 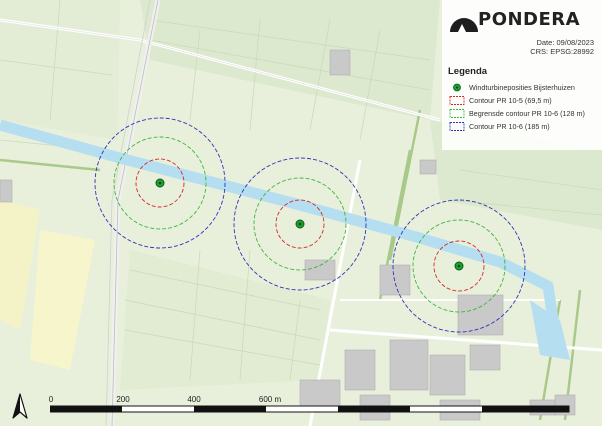 What do you see at coordinates (529, 19) in the screenshot?
I see `brand-name: PONDERA` at bounding box center [529, 19].